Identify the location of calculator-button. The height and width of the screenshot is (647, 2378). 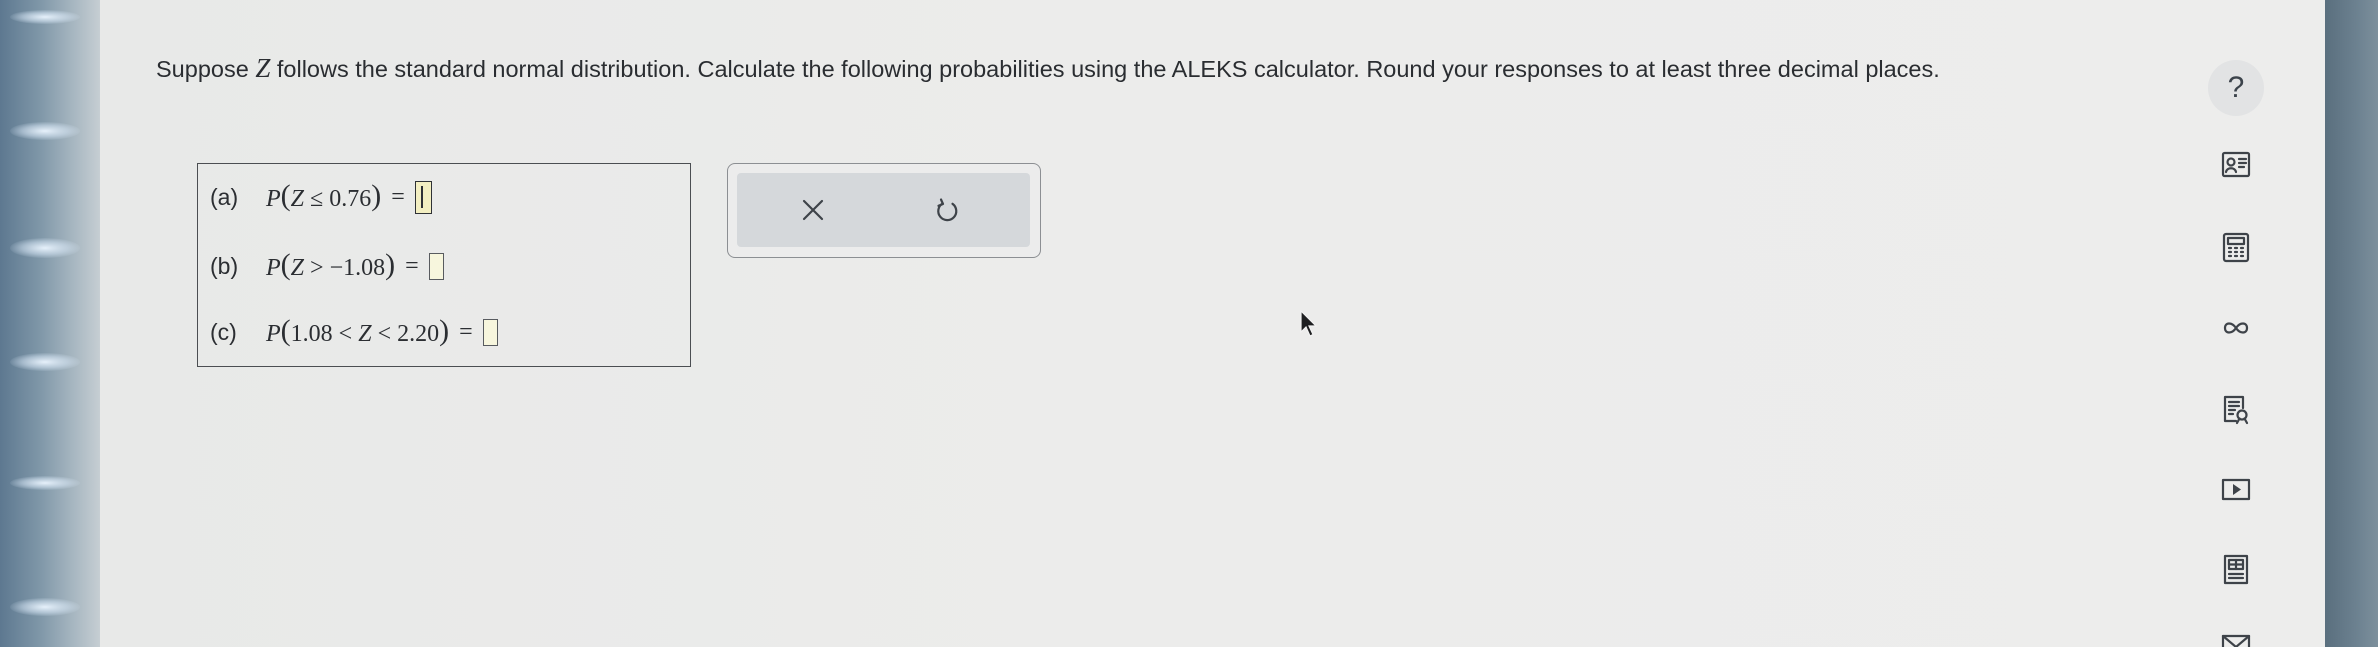
(2236, 247).